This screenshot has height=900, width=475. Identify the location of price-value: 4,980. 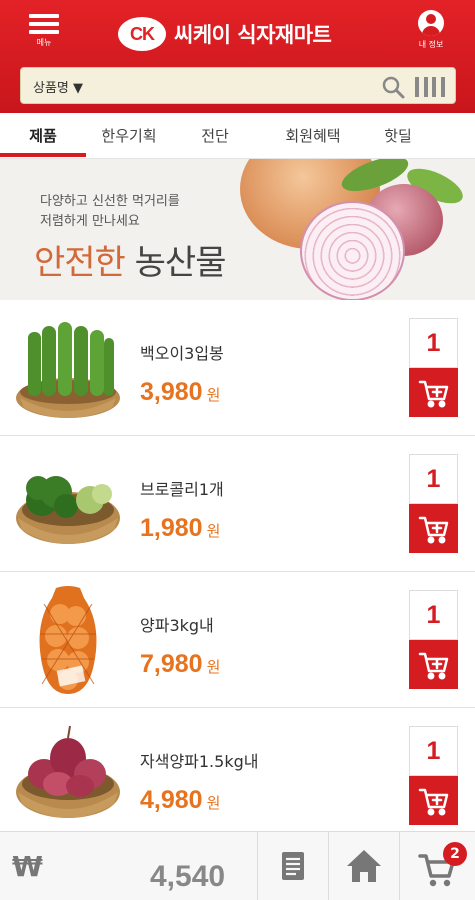
(171, 800).